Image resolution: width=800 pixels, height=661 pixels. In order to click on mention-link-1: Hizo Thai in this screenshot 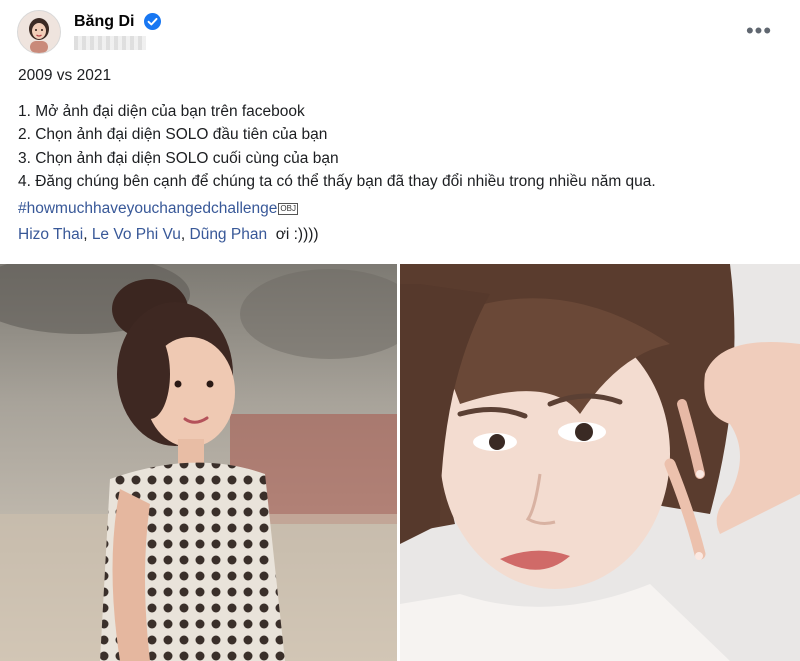, I will do `click(50, 234)`.